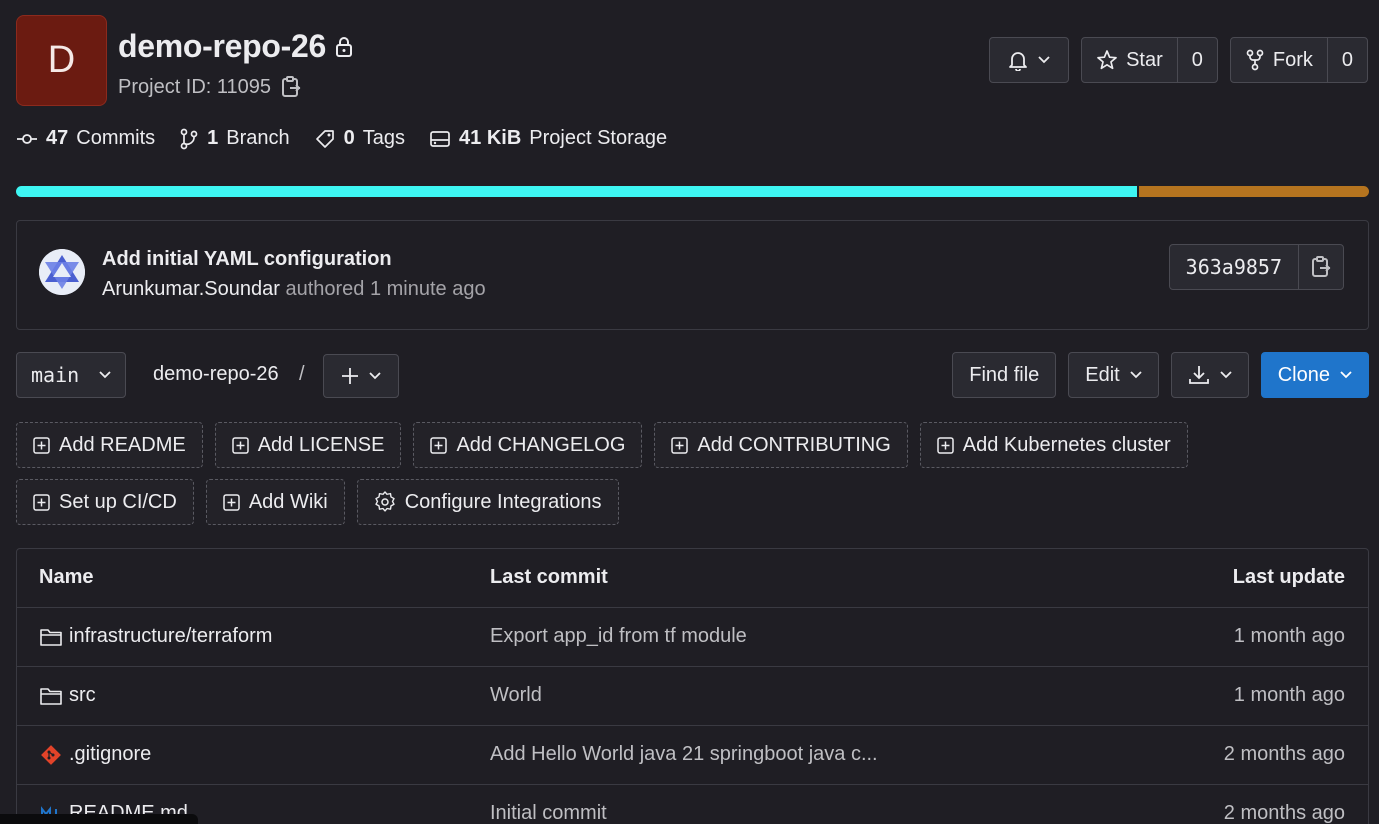 The width and height of the screenshot is (1379, 824). I want to click on clone-label: Clone, so click(1303, 374).